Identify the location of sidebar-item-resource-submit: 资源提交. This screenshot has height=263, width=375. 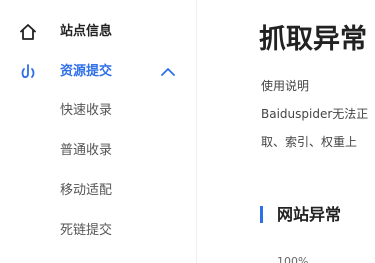
(98, 72).